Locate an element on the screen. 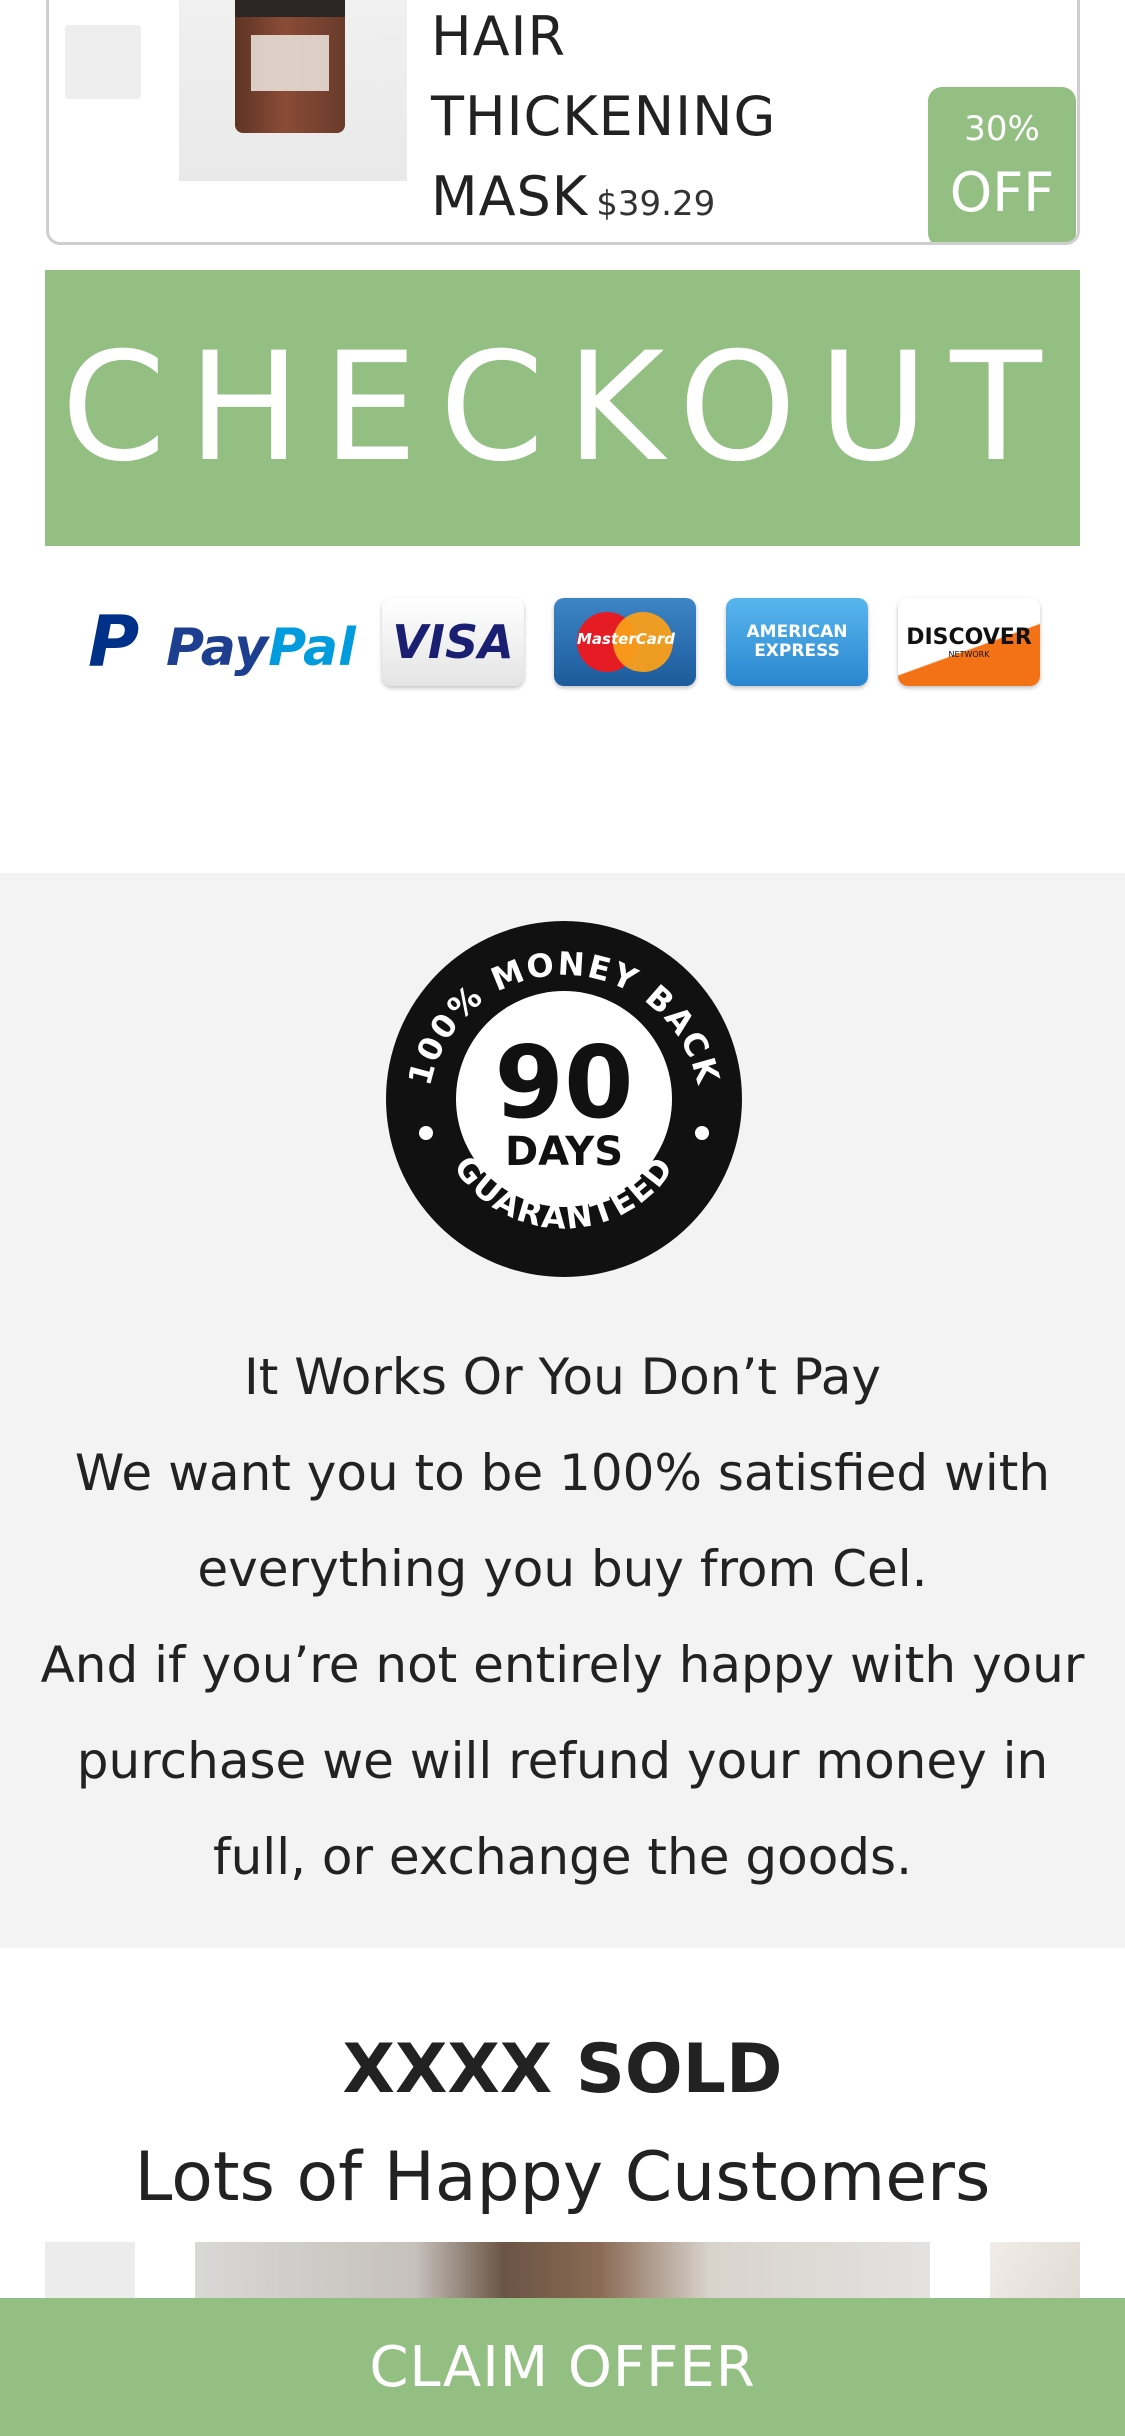 This screenshot has width=1125, height=2436. product-title: HAIR THICKENING MASK $39.29 is located at coordinates (641, 121).